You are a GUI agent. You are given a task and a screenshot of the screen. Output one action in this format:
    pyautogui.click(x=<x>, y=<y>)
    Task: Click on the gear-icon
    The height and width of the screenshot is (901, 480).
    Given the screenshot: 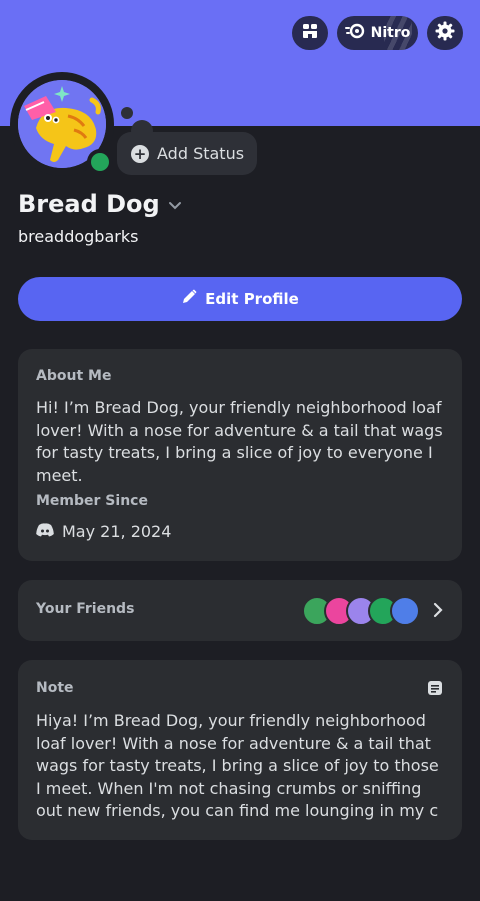 What is the action you would take?
    pyautogui.click(x=445, y=33)
    